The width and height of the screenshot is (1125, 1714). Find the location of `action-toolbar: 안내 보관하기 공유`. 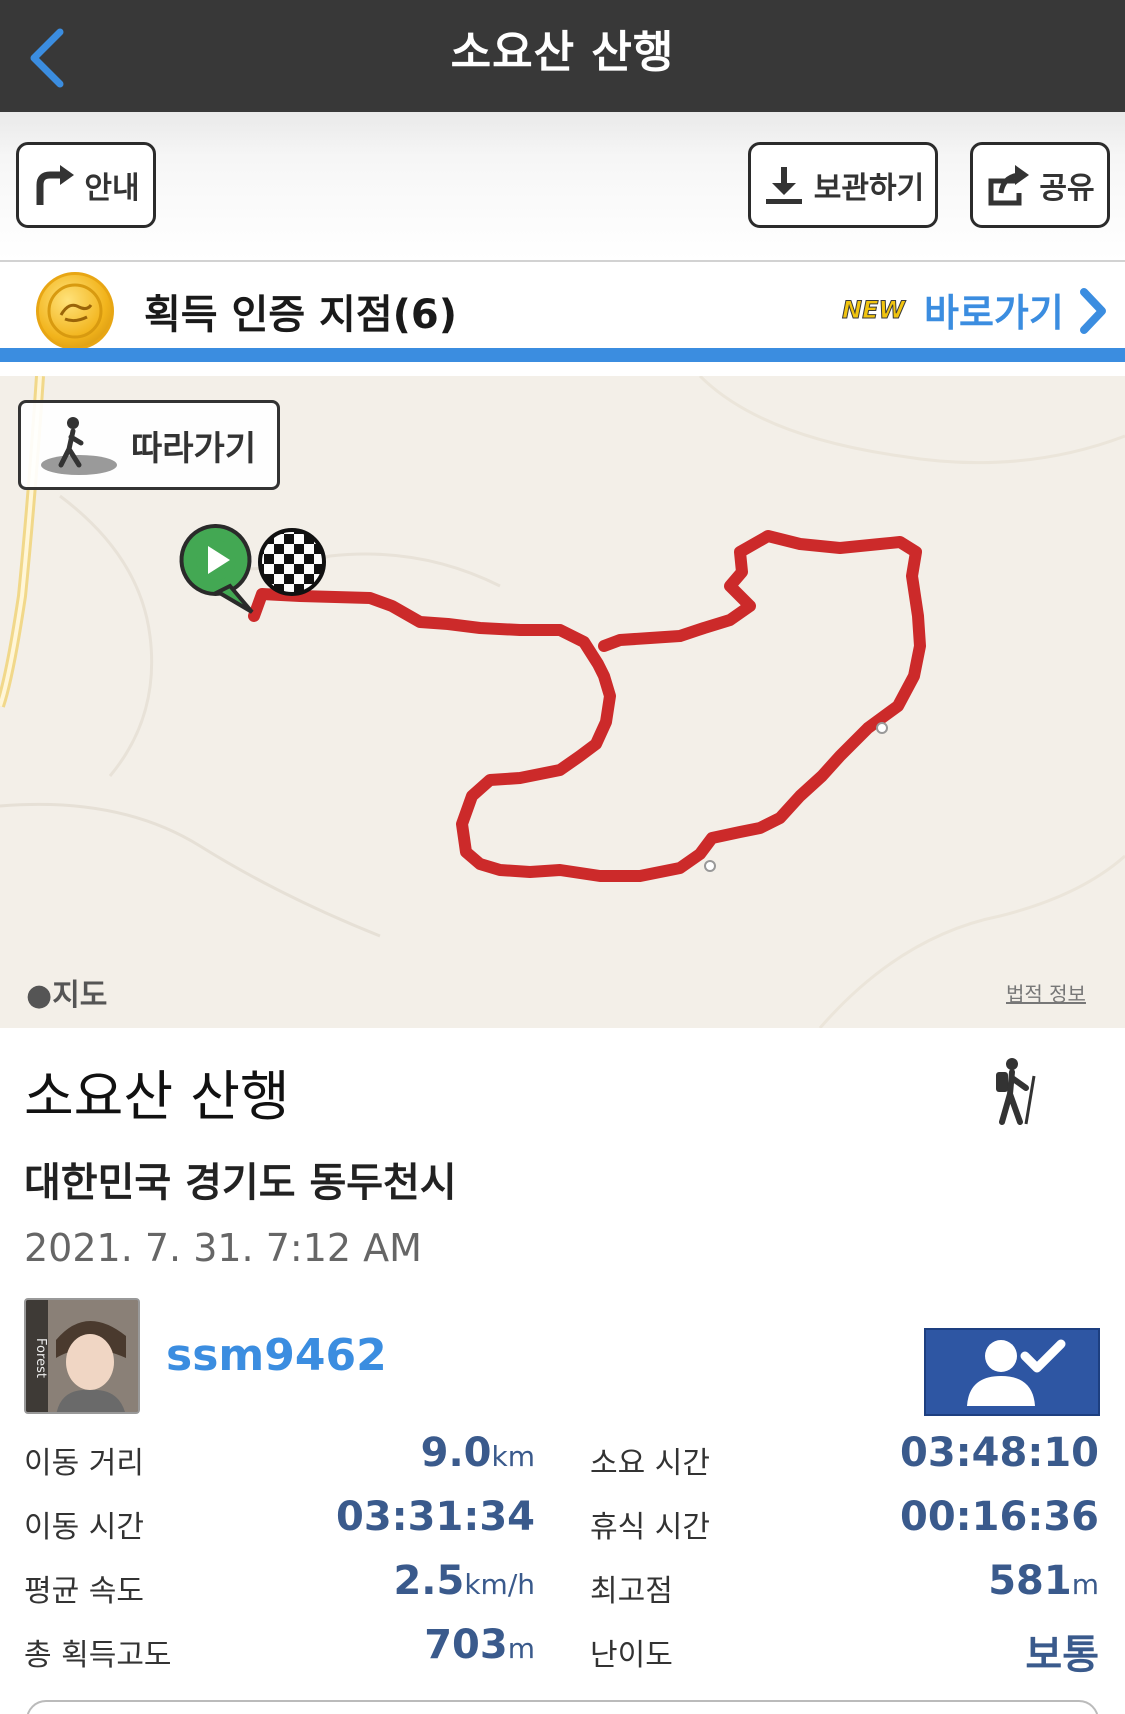

action-toolbar: 안내 보관하기 공유 is located at coordinates (562, 187).